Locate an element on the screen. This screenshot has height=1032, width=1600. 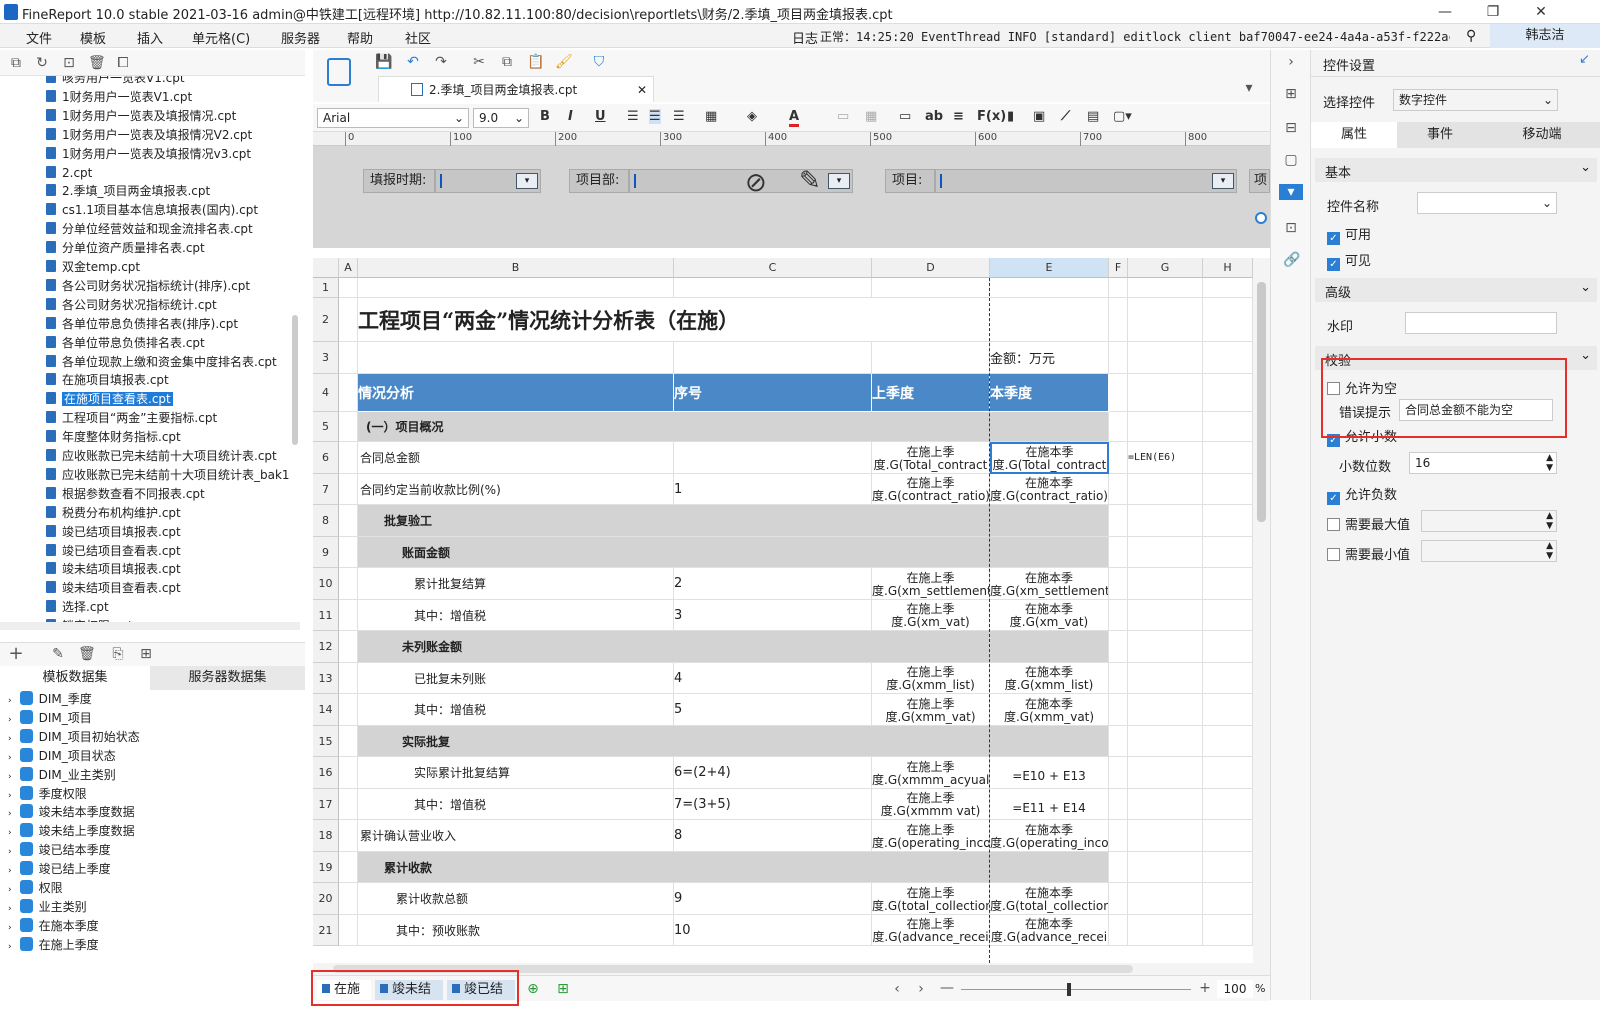
file-item: 各单位现款上缴和资金集中度排名表.cpt is located at coordinates (161, 362).